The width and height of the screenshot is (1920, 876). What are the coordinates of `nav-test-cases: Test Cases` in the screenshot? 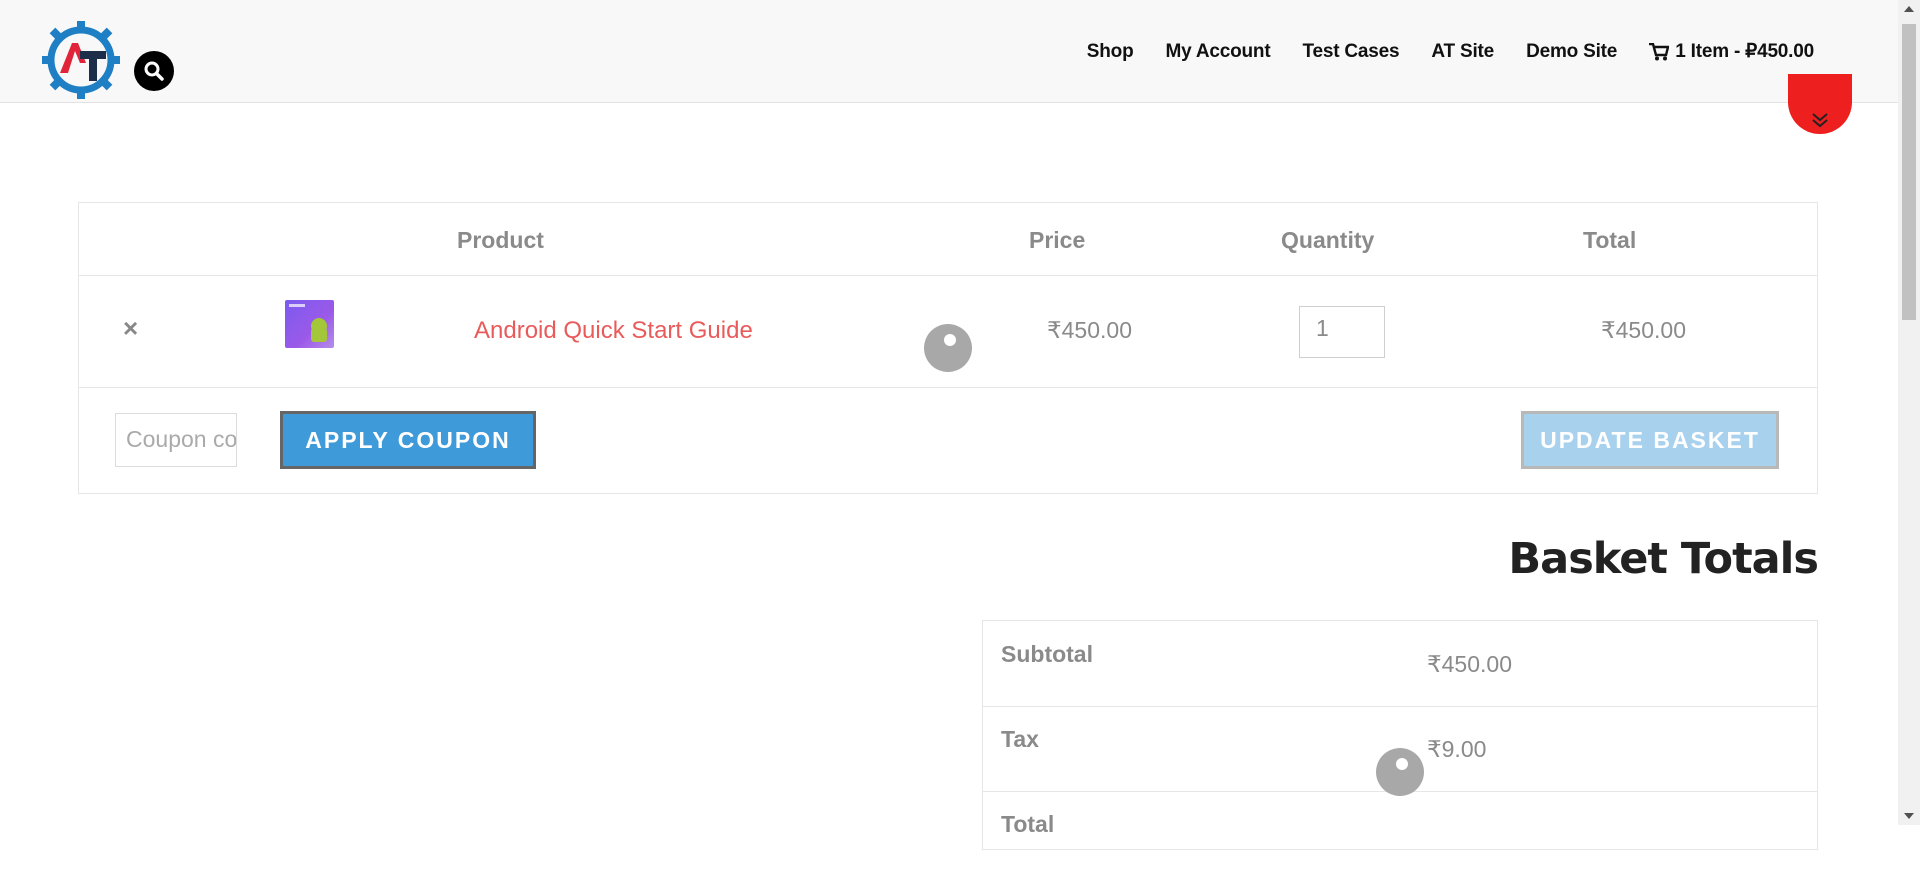 It's located at (1350, 52).